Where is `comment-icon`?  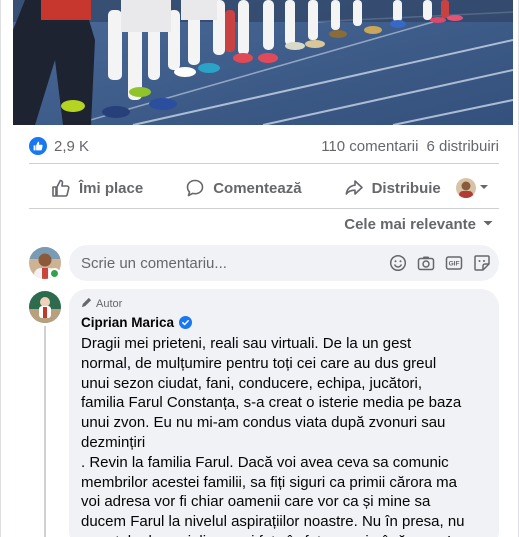 comment-icon is located at coordinates (195, 188).